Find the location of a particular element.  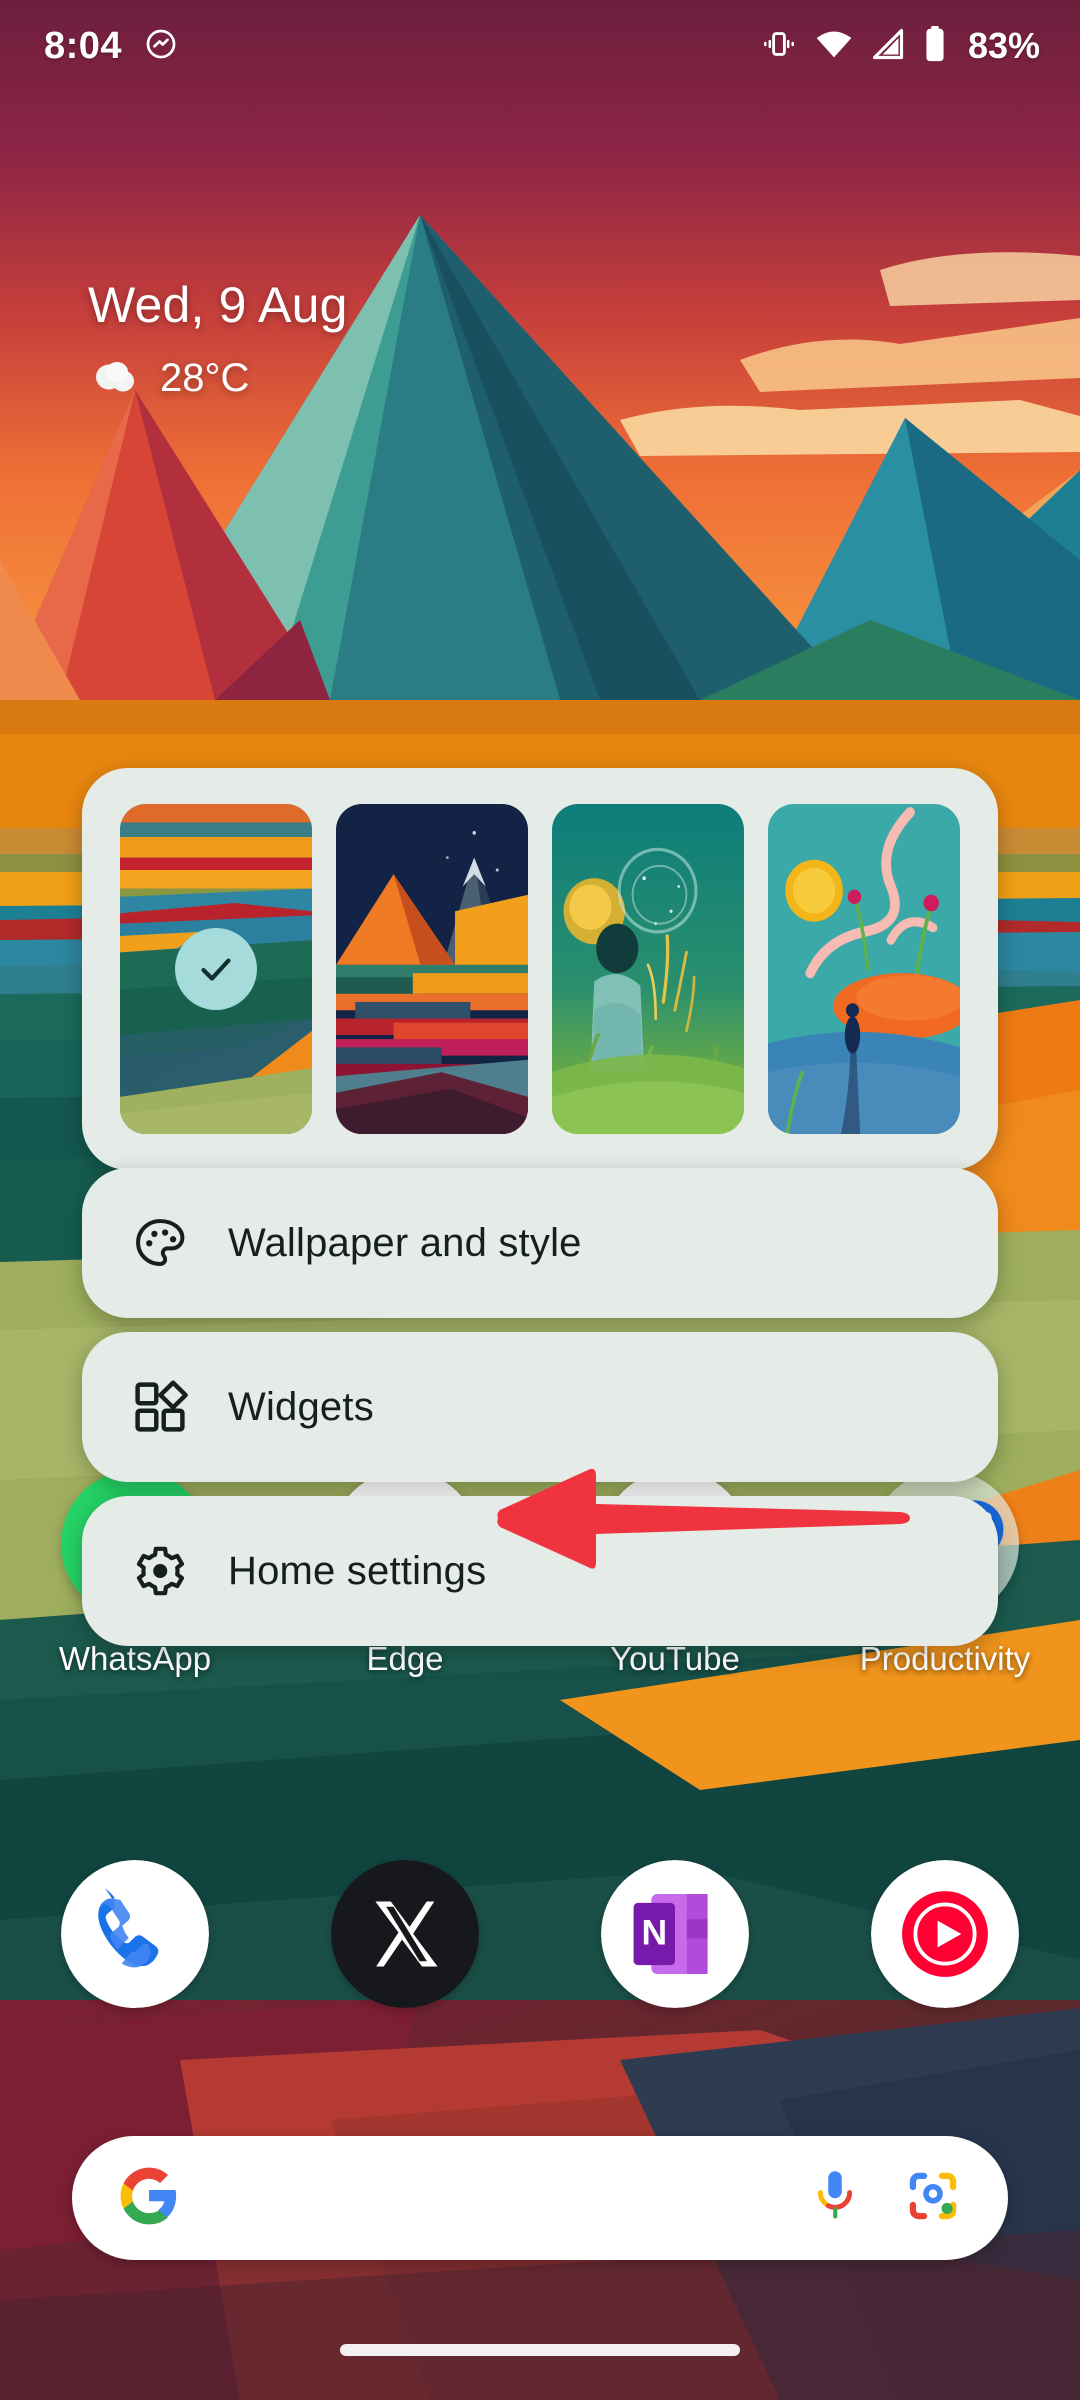

wallpaper-thumb-person-in-grass is located at coordinates (648, 969).